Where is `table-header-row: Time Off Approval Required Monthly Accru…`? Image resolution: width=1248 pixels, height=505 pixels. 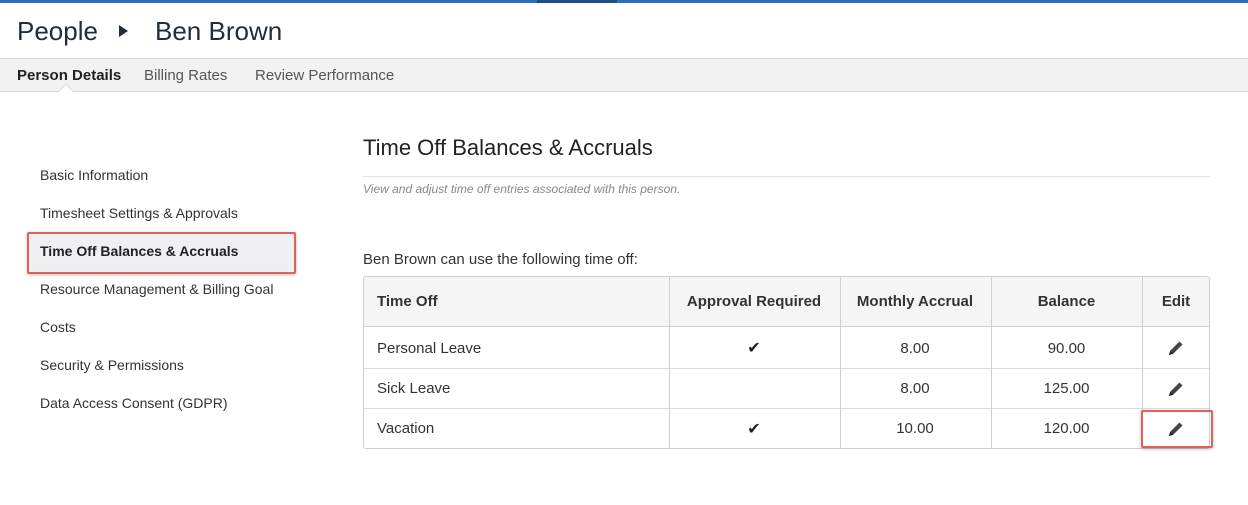 table-header-row: Time Off Approval Required Monthly Accru… is located at coordinates (786, 302).